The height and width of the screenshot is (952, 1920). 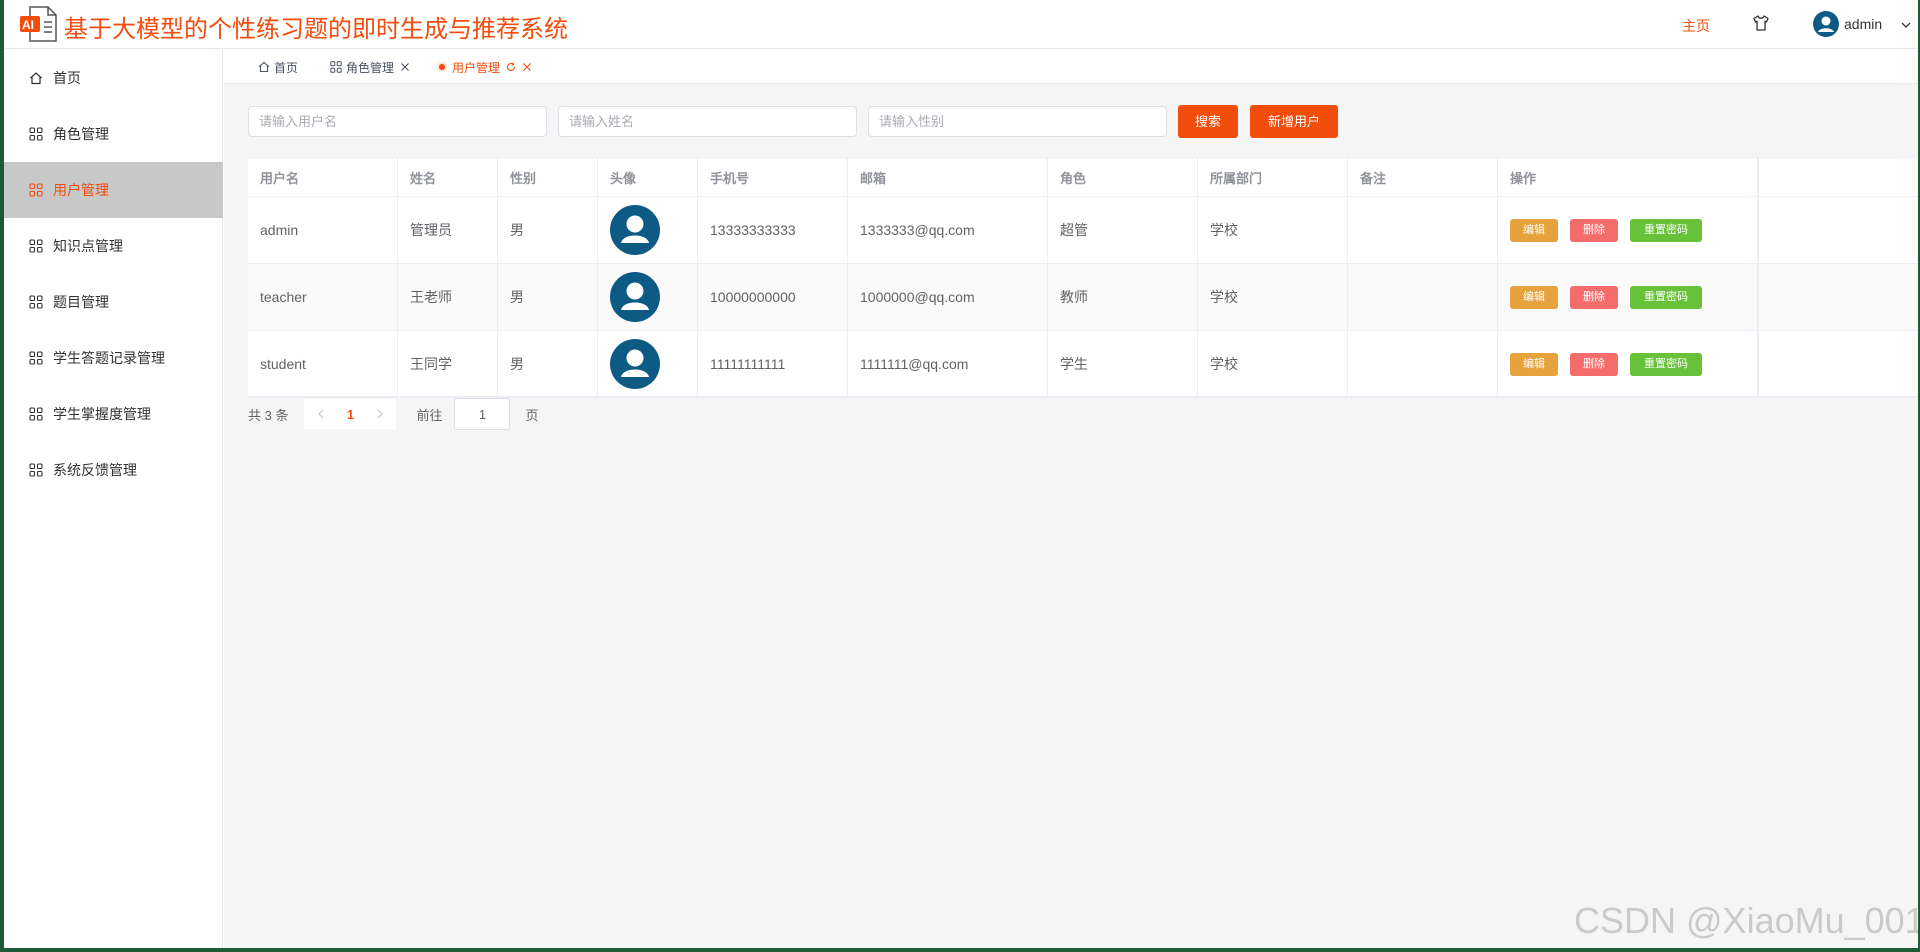 I want to click on cell-role: 教师, so click(x=1123, y=297).